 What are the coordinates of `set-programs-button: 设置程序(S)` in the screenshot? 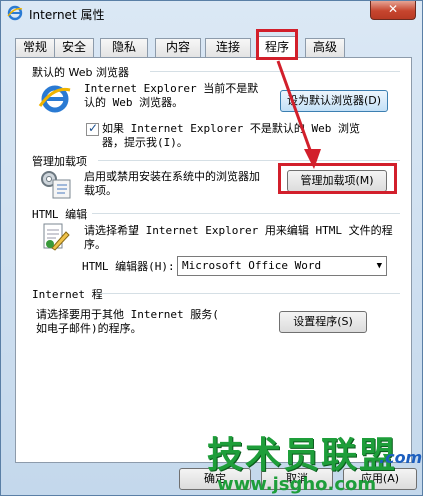 It's located at (323, 322).